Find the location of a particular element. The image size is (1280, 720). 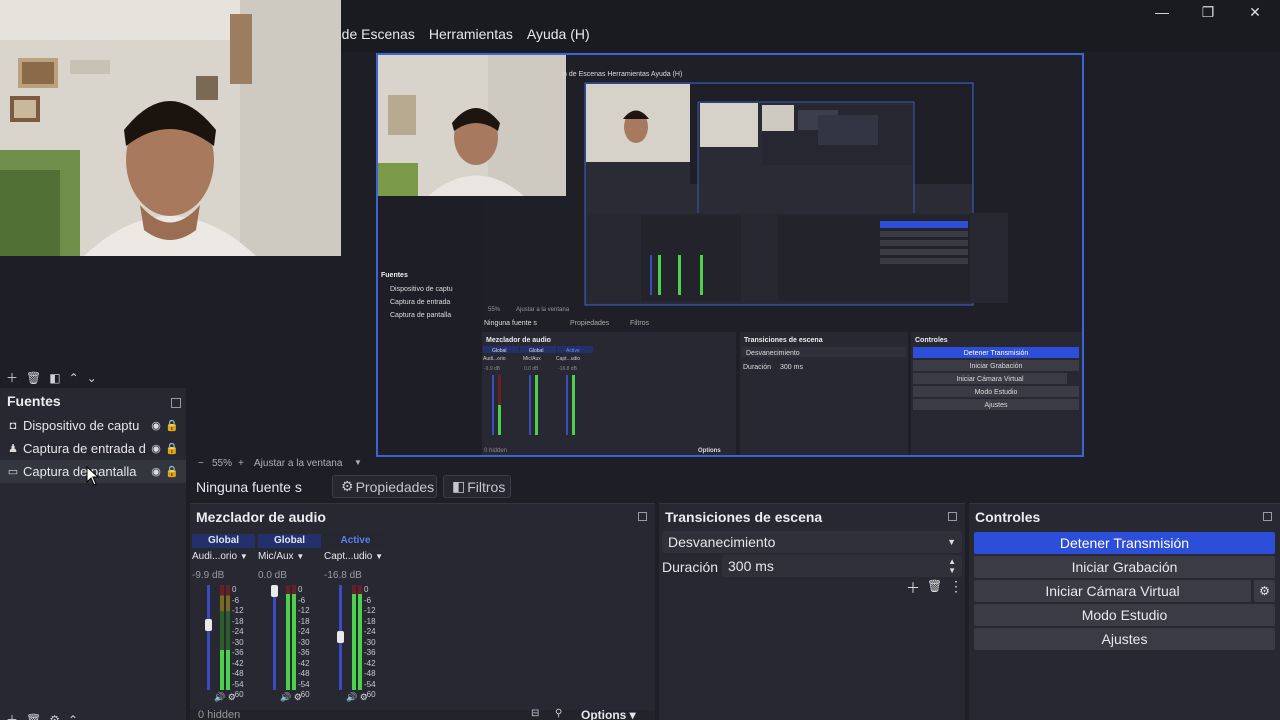

filter-icon: ◧ is located at coordinates (459, 486).